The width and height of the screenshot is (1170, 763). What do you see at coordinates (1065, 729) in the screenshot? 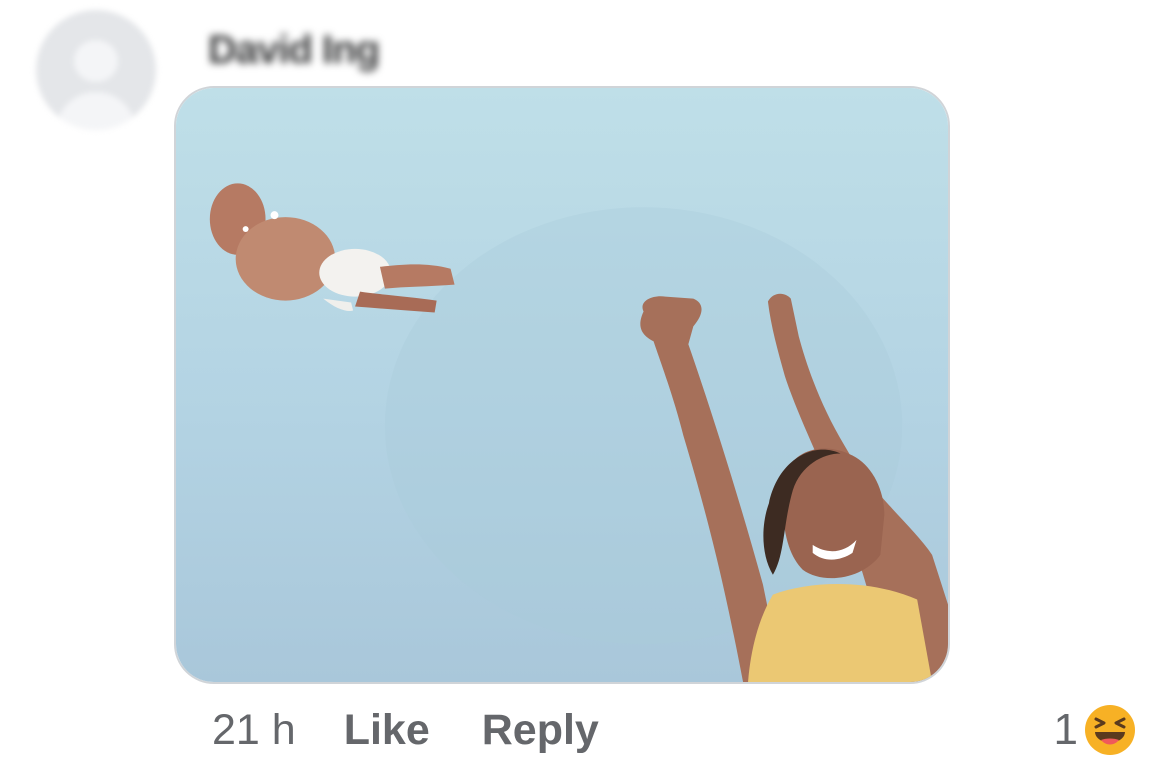
I see `reaction-count: 1` at bounding box center [1065, 729].